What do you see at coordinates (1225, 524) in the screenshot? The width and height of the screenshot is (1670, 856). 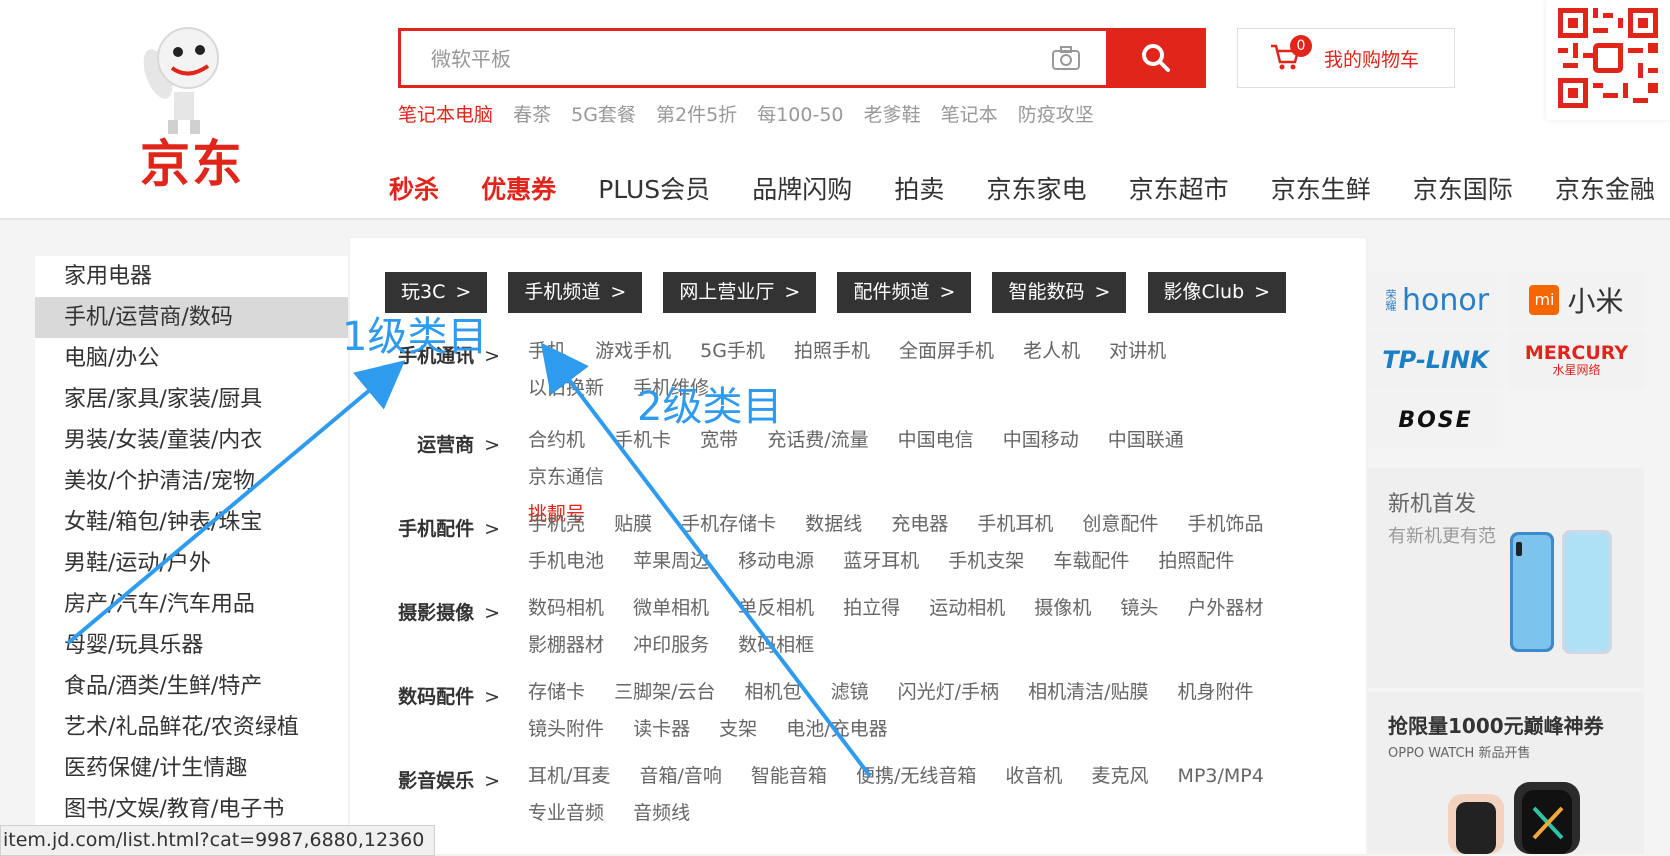 I see `subcategory-link: 手机饰品` at bounding box center [1225, 524].